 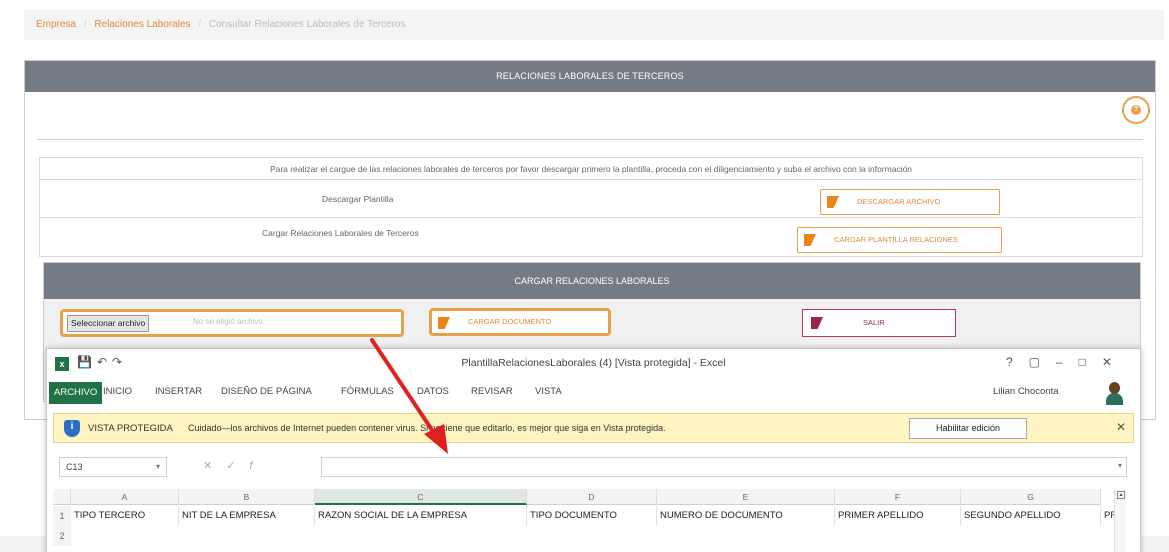 What do you see at coordinates (62, 497) in the screenshot?
I see `select-all-corner` at bounding box center [62, 497].